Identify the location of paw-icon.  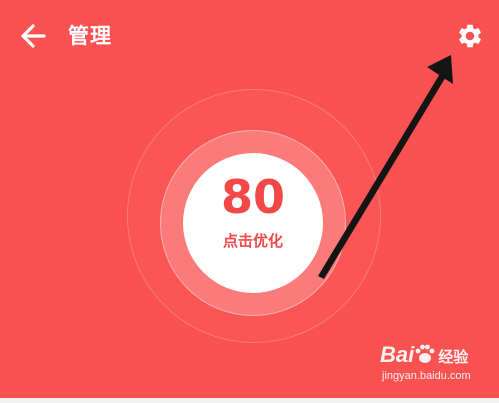
(425, 353).